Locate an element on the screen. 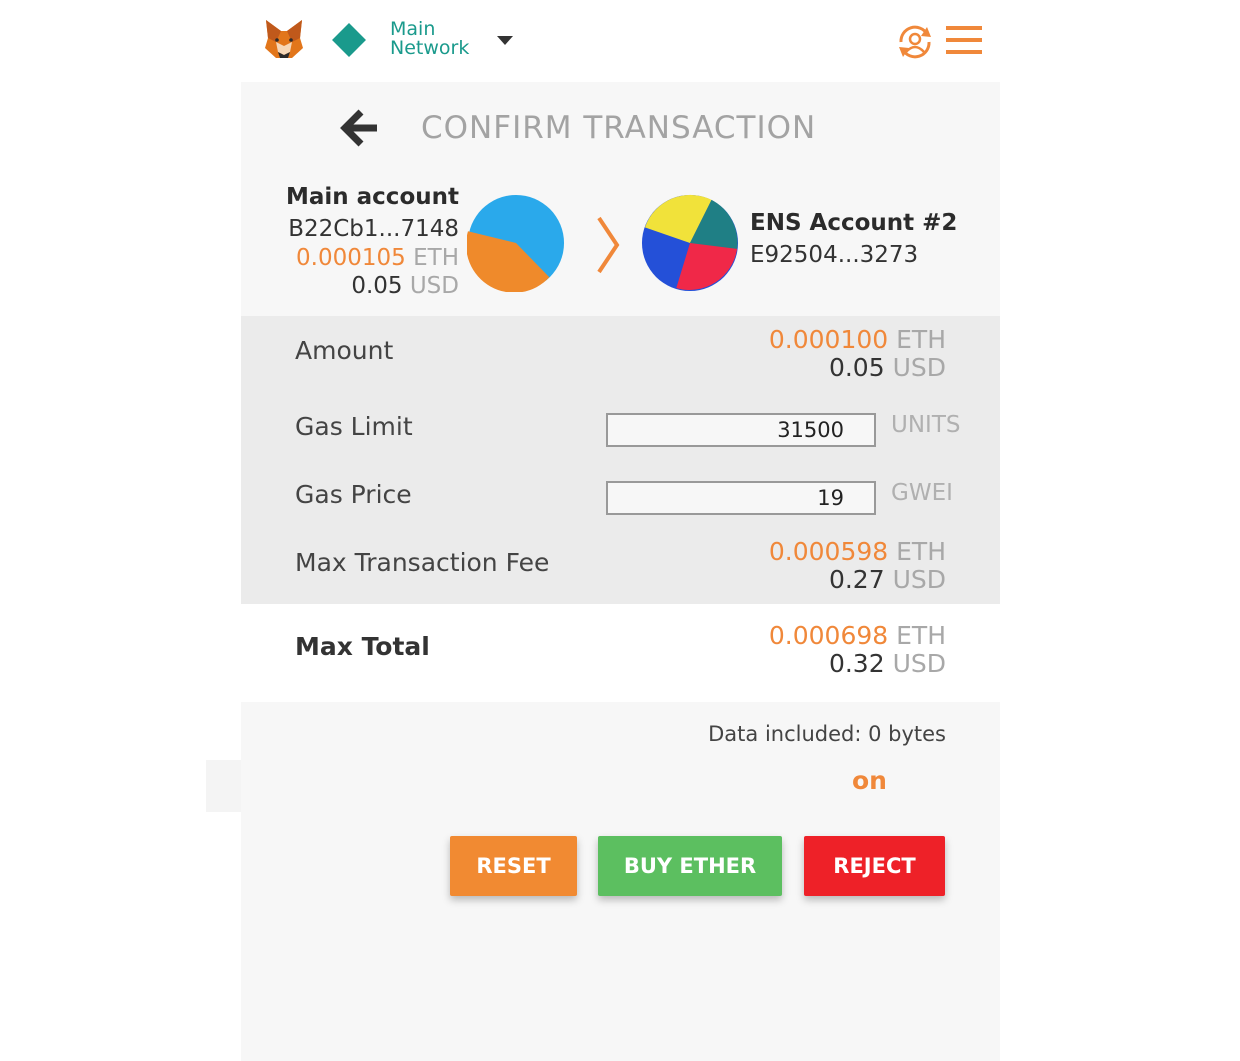 The width and height of the screenshot is (1240, 1061). caret-down-icon is located at coordinates (505, 40).